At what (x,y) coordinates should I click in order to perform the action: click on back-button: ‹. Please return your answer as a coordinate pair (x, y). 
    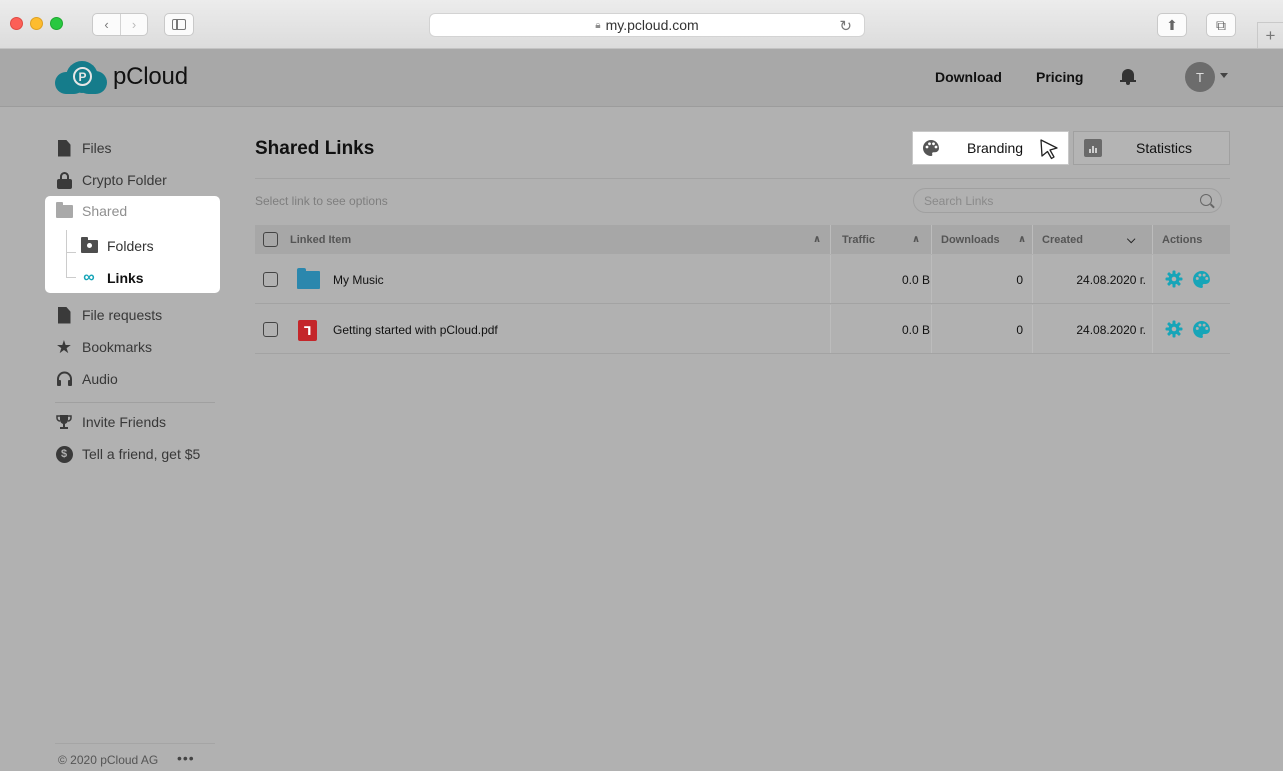
    Looking at the image, I should click on (106, 24).